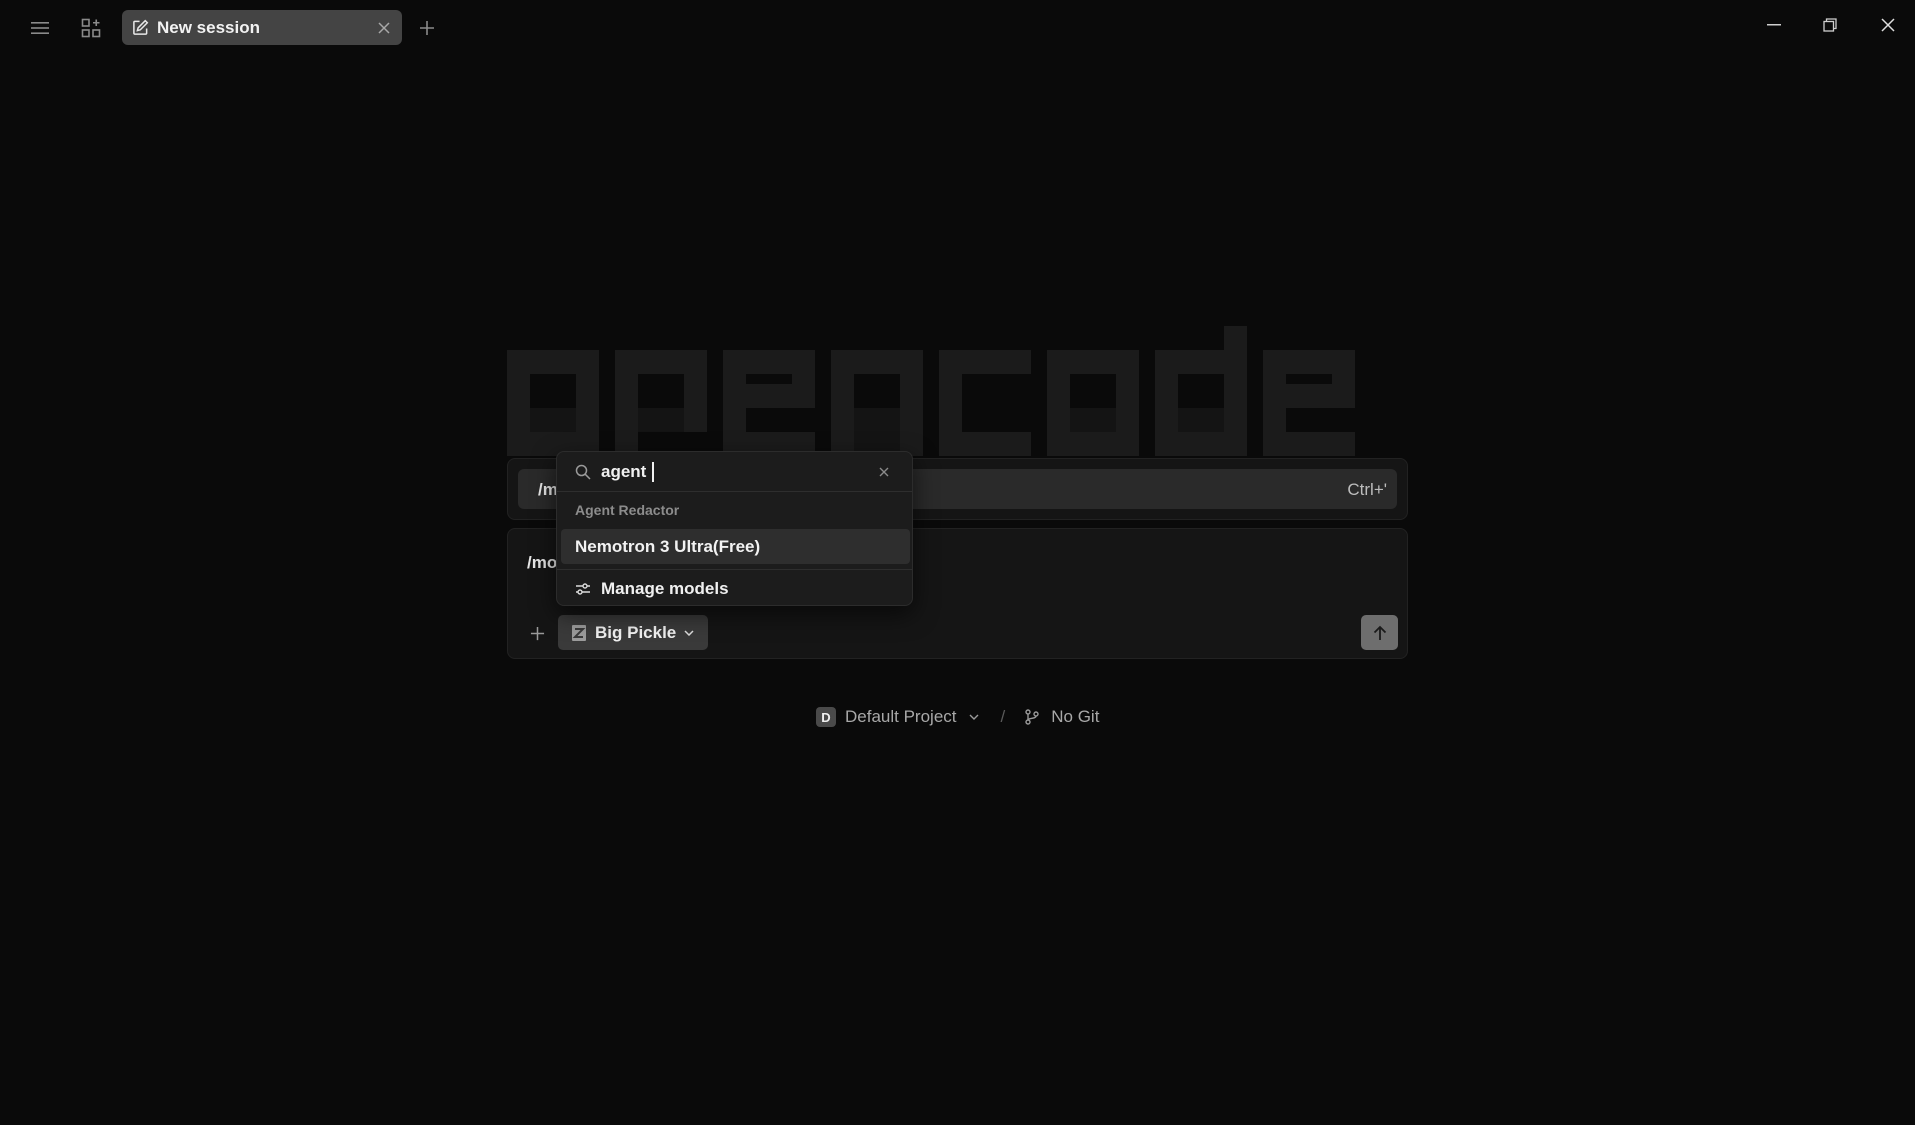  What do you see at coordinates (91, 28) in the screenshot?
I see `workspaces-icon` at bounding box center [91, 28].